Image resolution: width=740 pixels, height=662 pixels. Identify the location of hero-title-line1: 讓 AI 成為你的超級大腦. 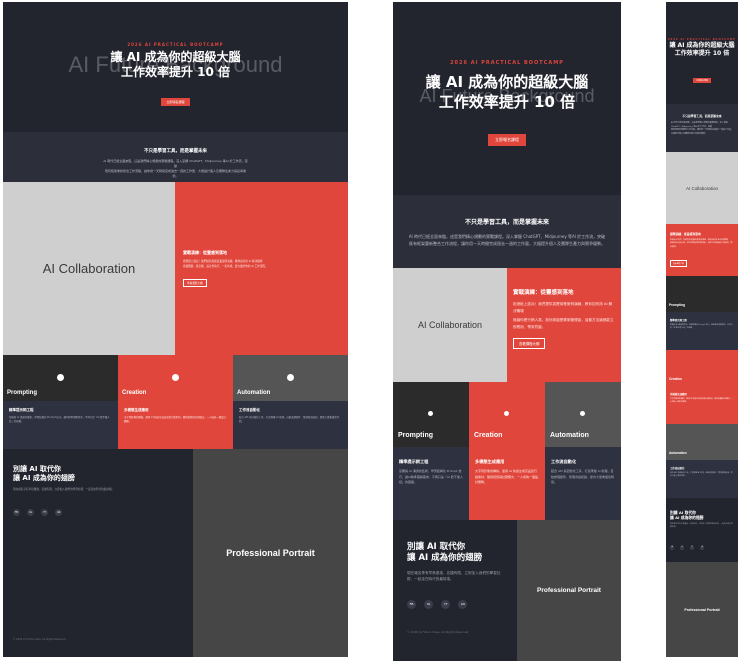
(175, 57).